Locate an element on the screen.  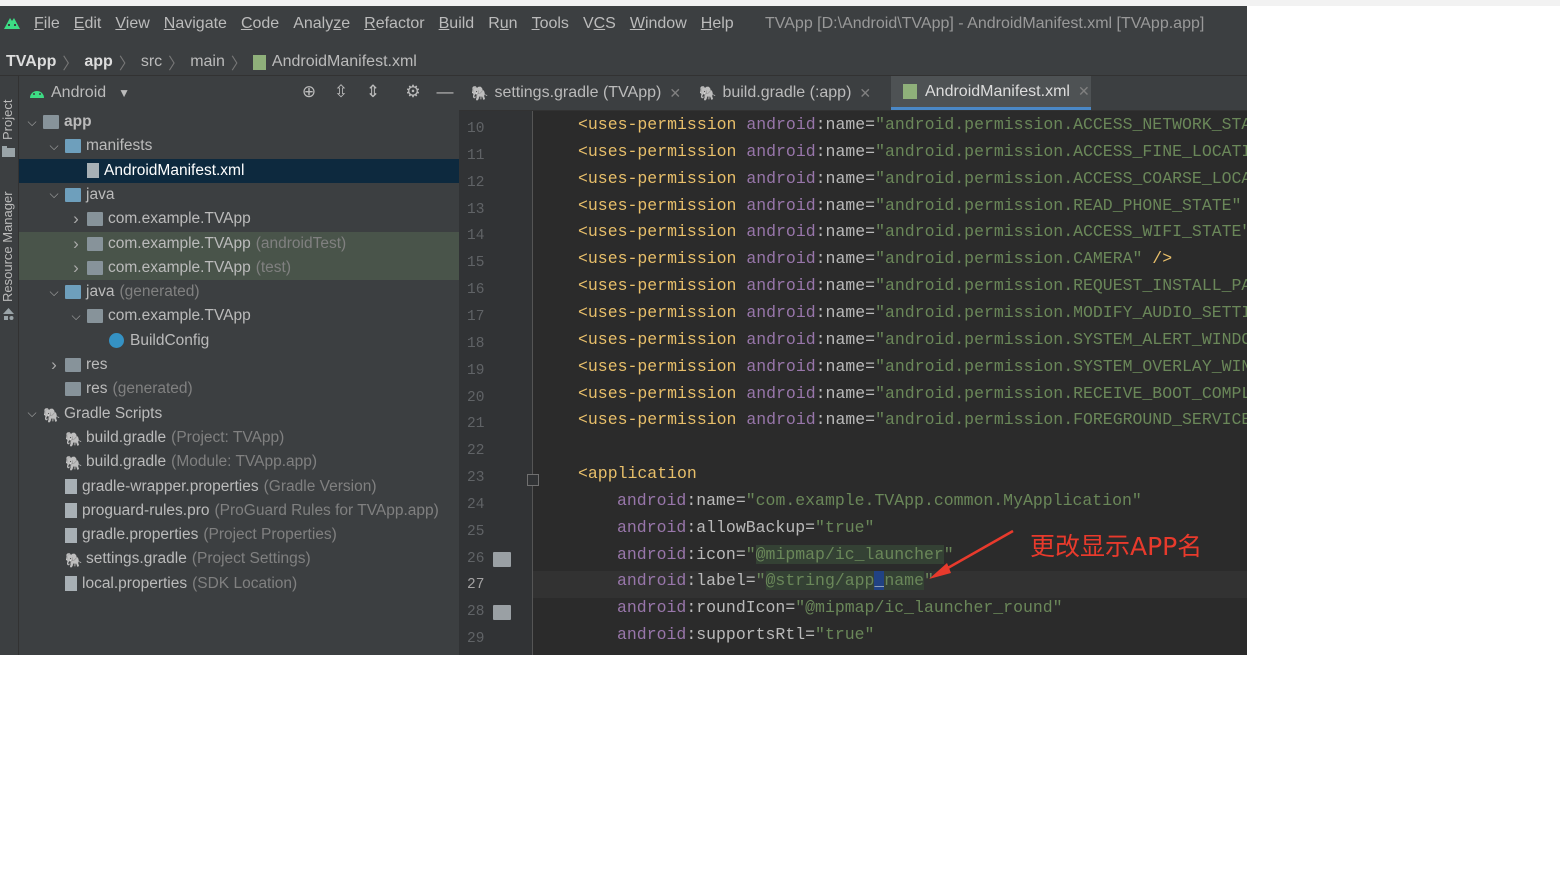
tree-item: 🐘 build.gradle (Module: TVApp.app) is located at coordinates (253, 462).